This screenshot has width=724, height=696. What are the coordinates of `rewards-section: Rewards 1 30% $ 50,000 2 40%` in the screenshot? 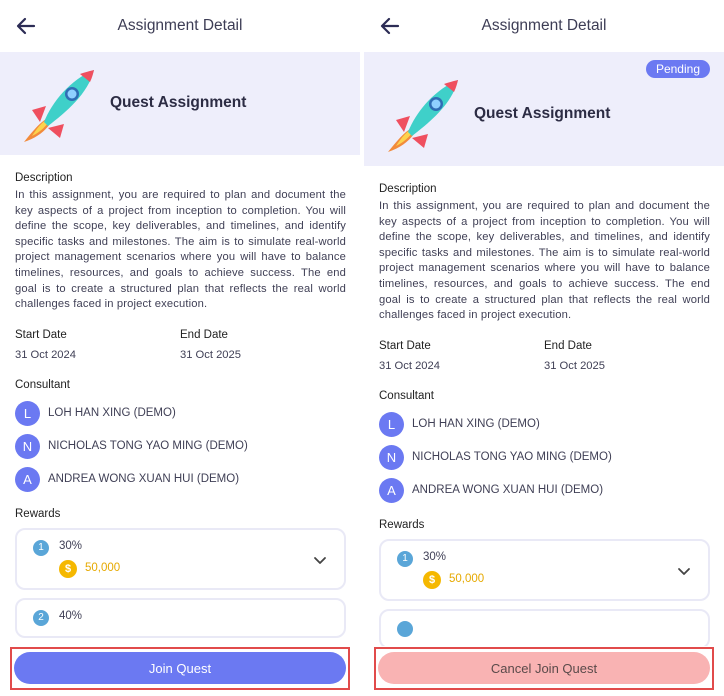 It's located at (180, 573).